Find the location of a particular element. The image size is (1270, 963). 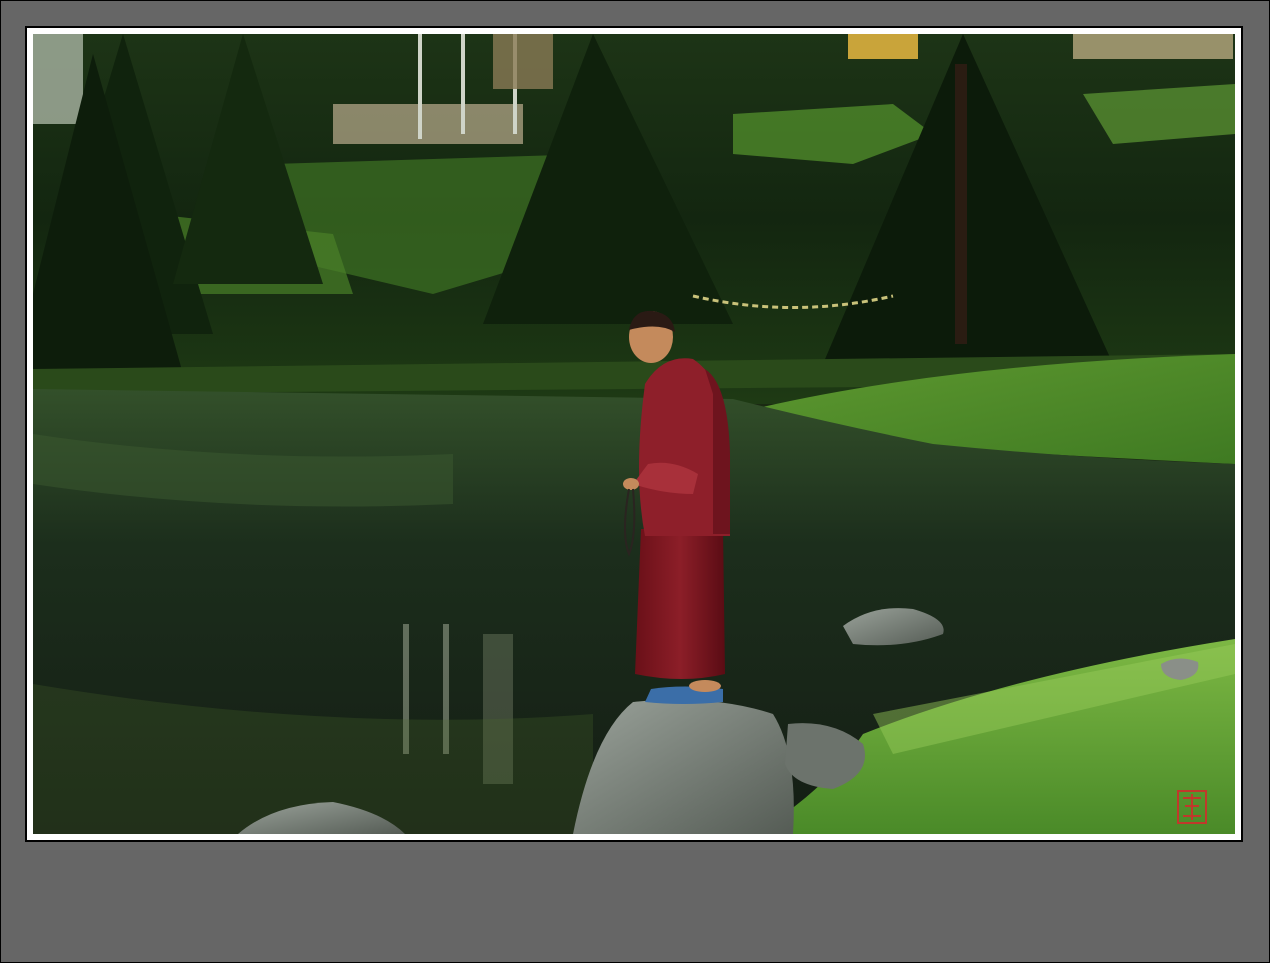

monk-robe-lower is located at coordinates (680, 604).